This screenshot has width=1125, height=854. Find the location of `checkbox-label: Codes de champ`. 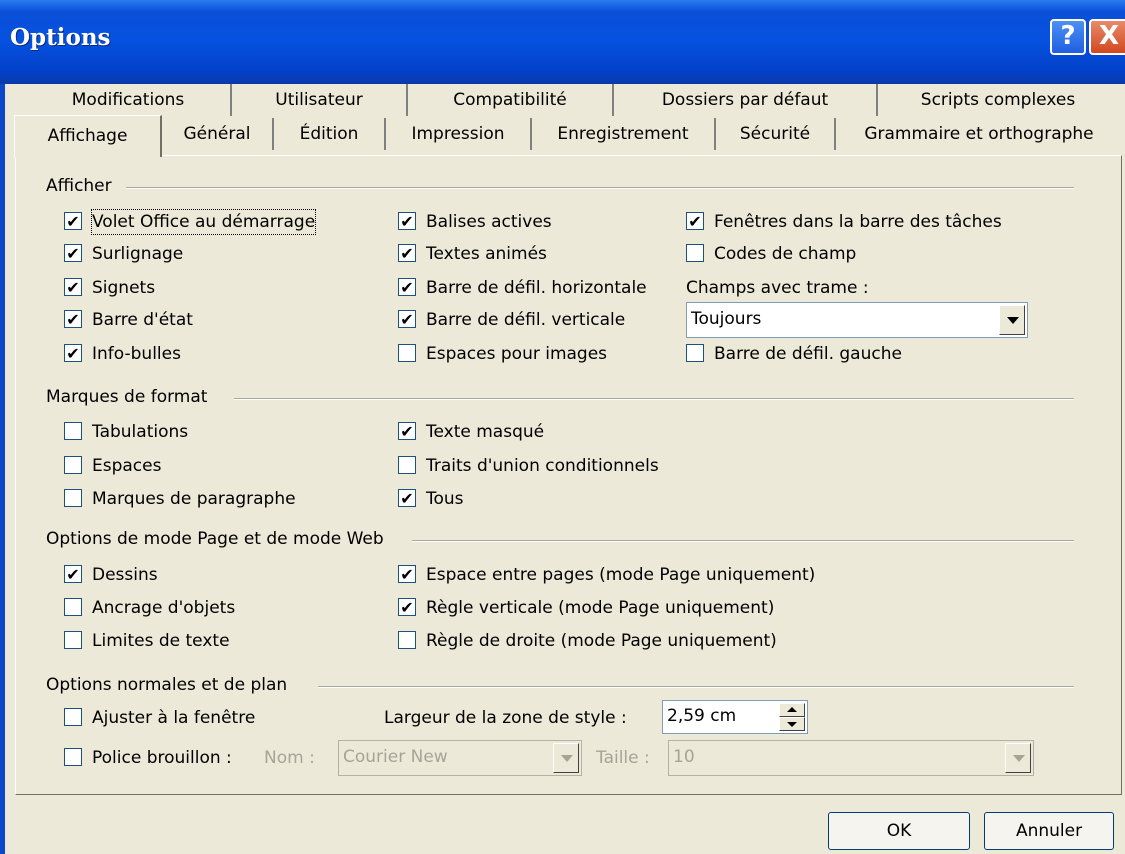

checkbox-label: Codes de champ is located at coordinates (785, 254).